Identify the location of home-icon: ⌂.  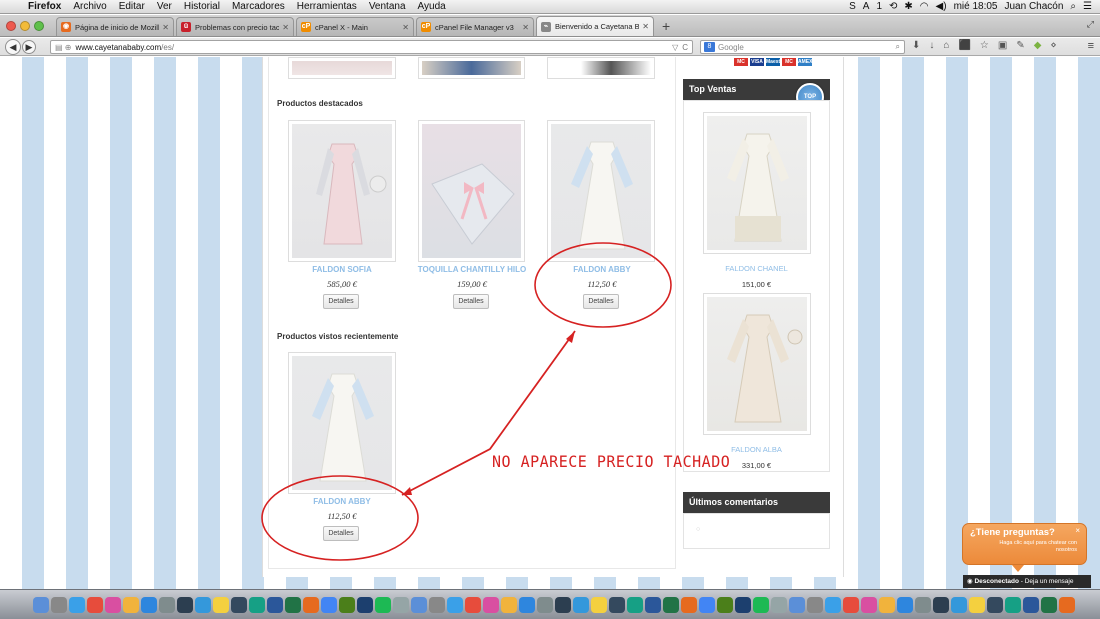
(946, 45).